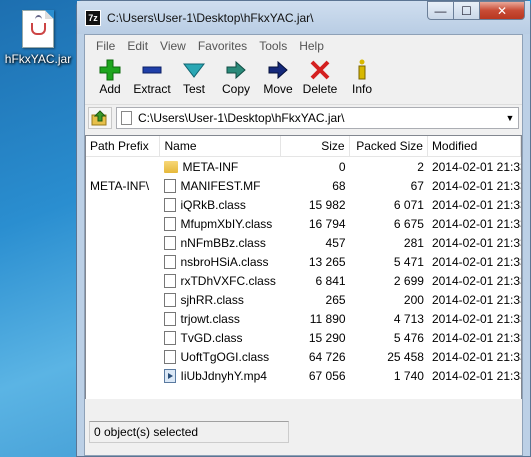 This screenshot has height=457, width=531. What do you see at coordinates (171, 166) in the screenshot?
I see `folder-icon` at bounding box center [171, 166].